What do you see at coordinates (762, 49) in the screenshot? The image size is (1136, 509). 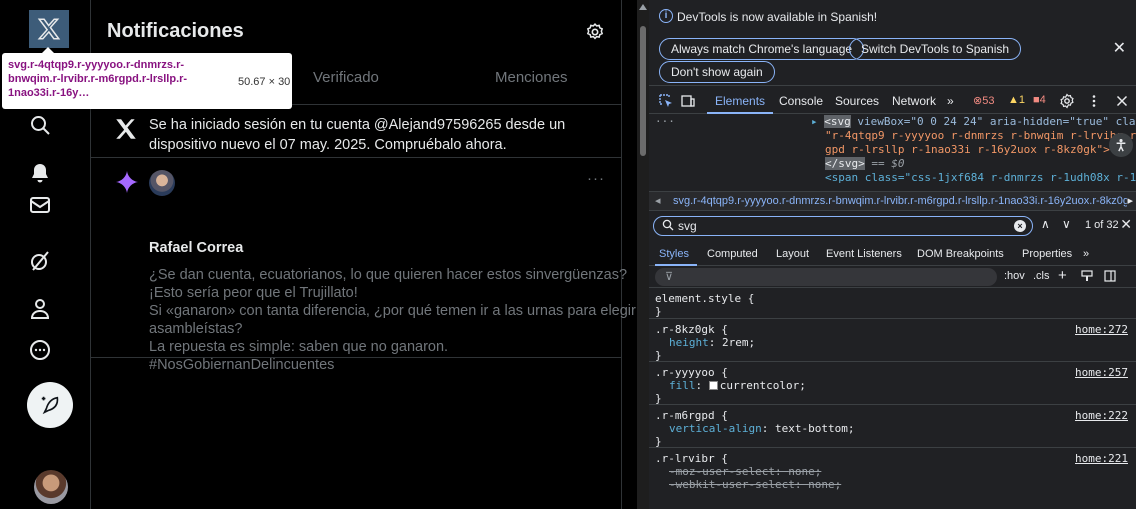 I see `match-language-button: Always match Chrome's language` at bounding box center [762, 49].